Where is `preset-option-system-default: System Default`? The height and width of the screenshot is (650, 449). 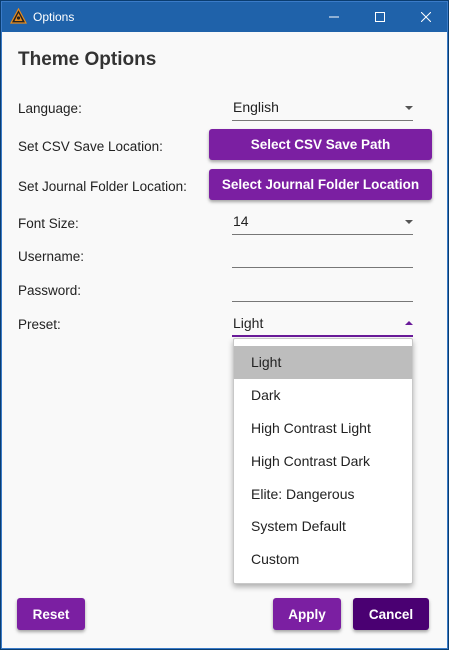
preset-option-system-default: System Default is located at coordinates (323, 526).